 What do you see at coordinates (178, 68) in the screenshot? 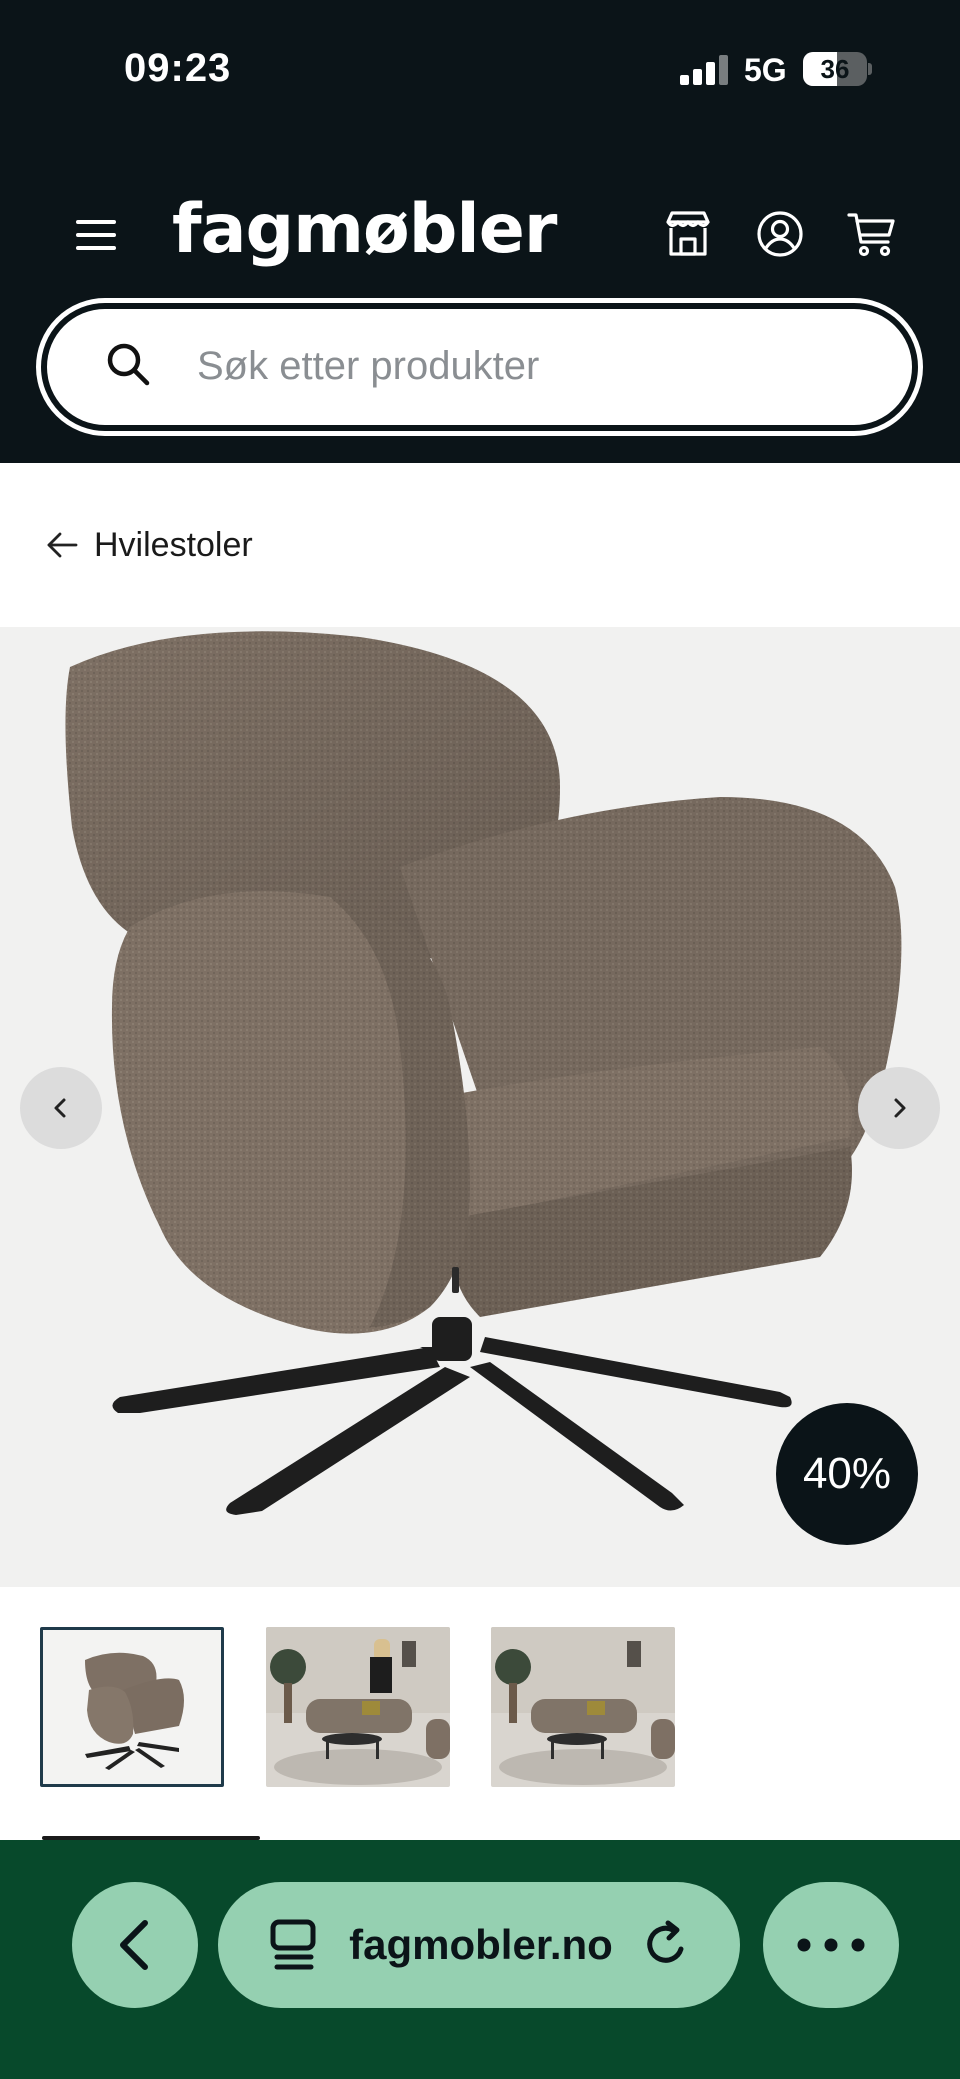
I see `status-time: 09:23` at bounding box center [178, 68].